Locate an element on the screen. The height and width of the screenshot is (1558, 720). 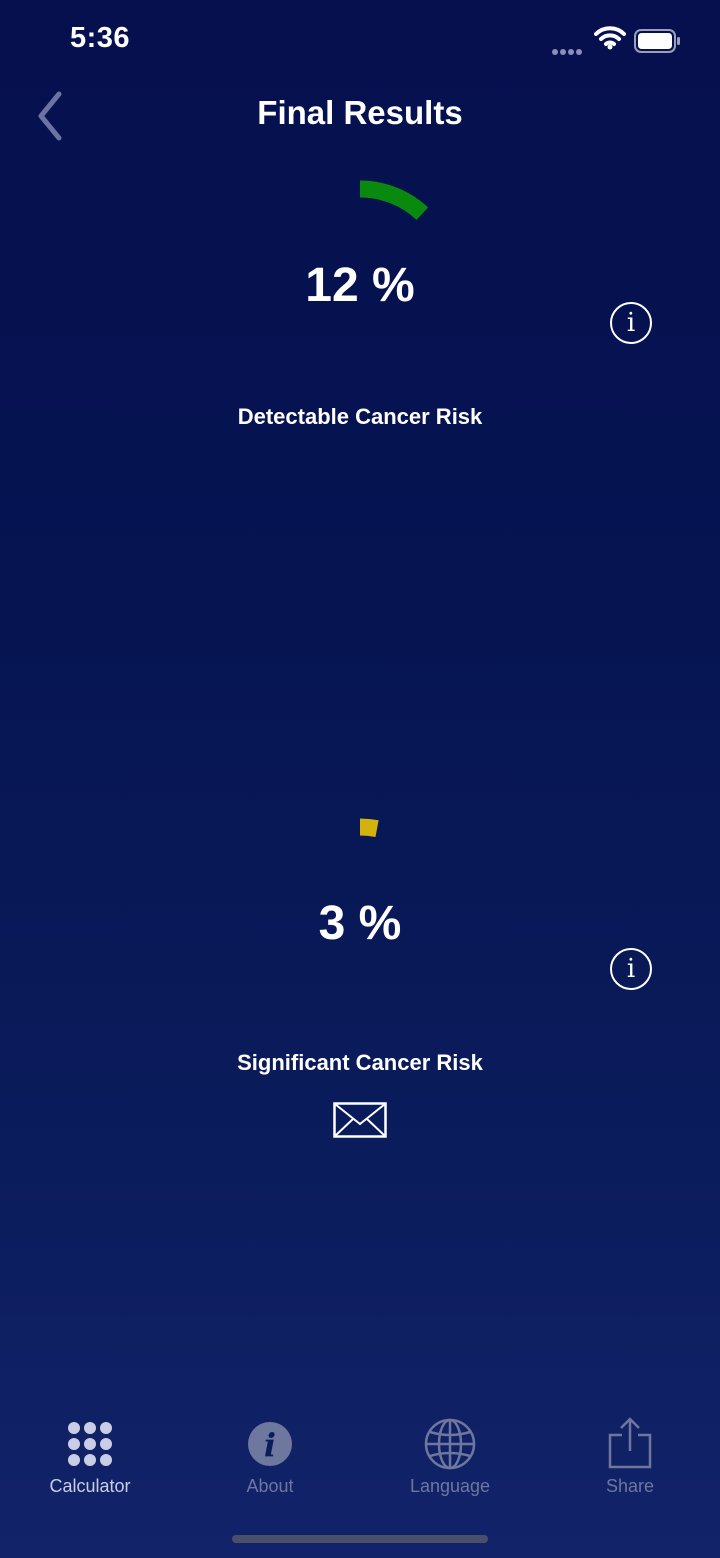
svg-text: i is located at coordinates (270, 1445).